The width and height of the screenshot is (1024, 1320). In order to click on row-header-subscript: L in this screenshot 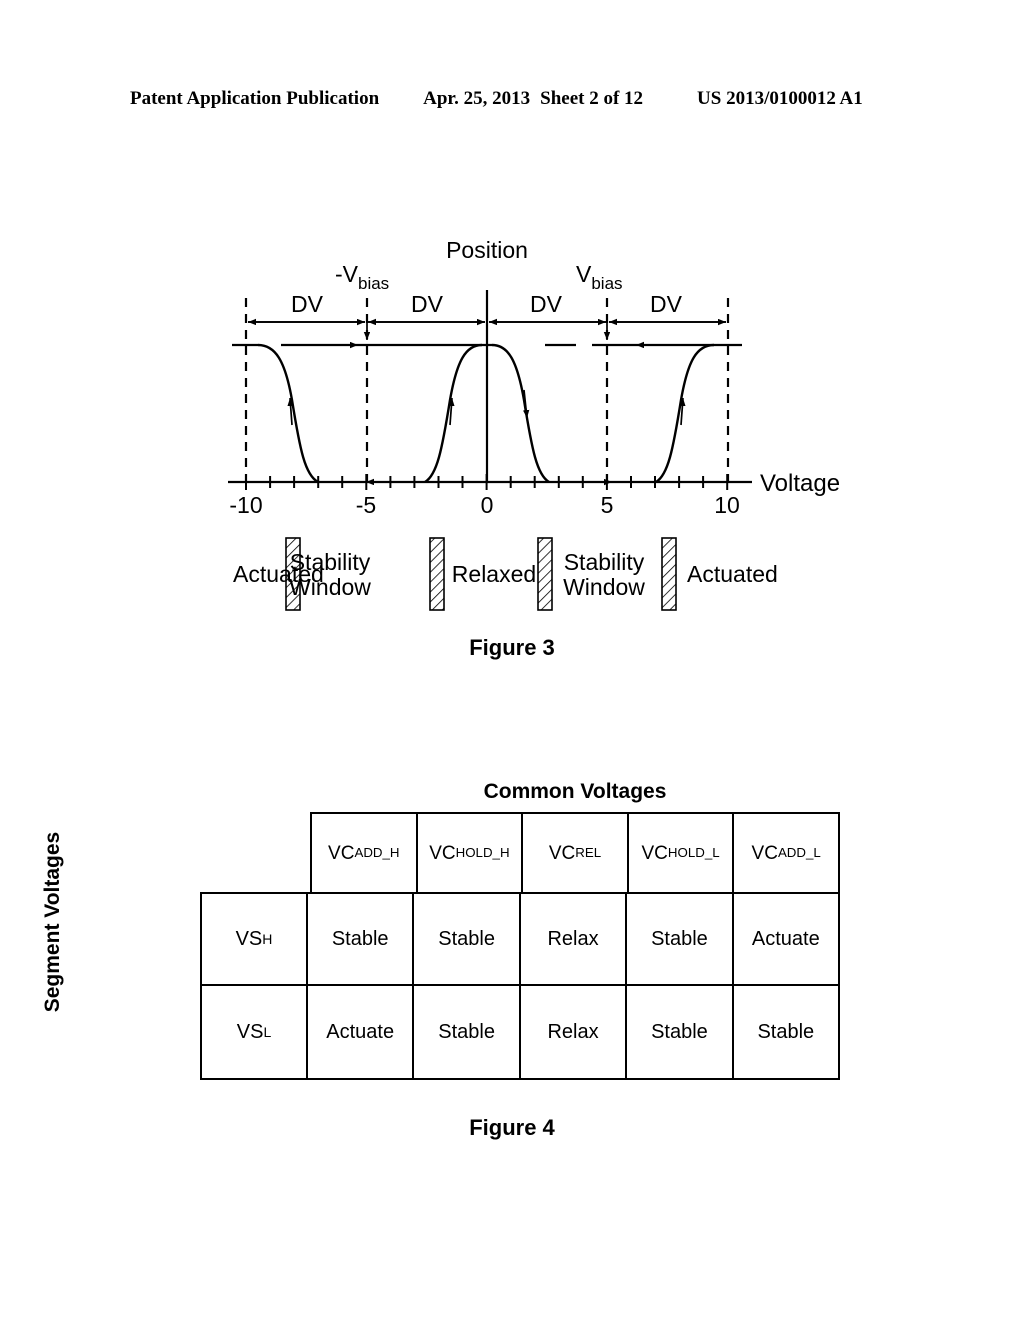, I will do `click(267, 1032)`.